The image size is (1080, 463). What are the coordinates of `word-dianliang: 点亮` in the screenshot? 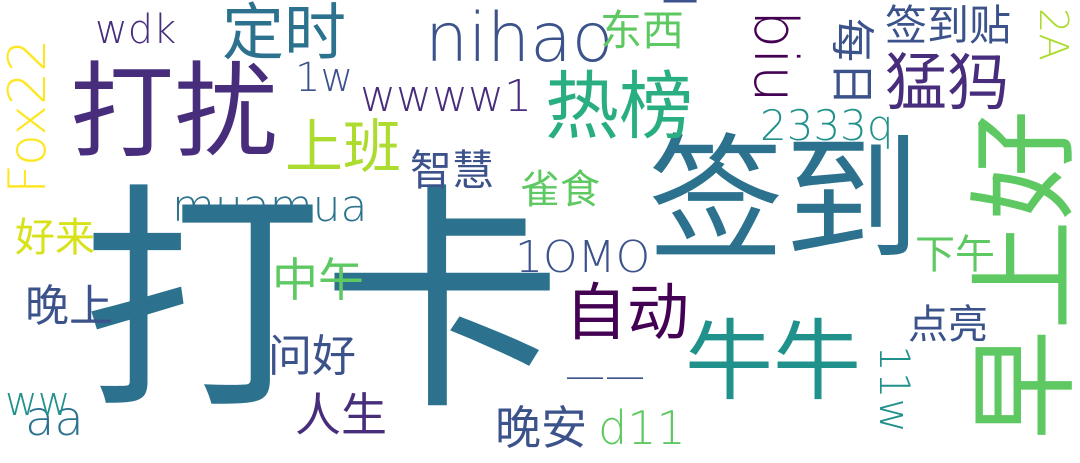 It's located at (948, 325).